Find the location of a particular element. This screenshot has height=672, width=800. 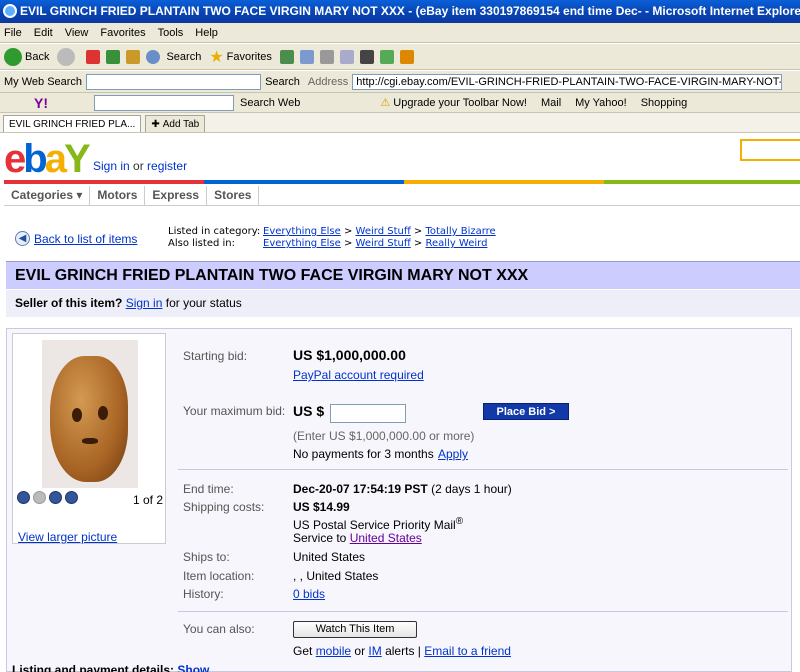

magnifier-icon is located at coordinates (153, 56).